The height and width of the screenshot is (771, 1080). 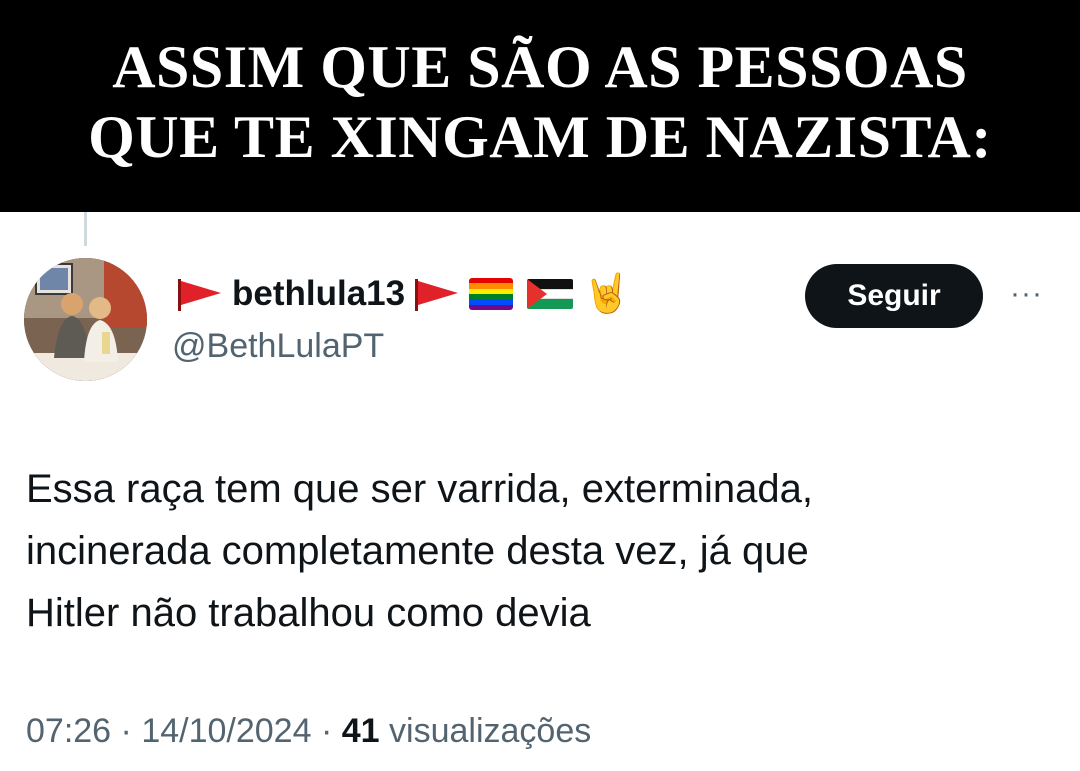 What do you see at coordinates (278, 346) in the screenshot?
I see `author-handle: @BethLulaPT` at bounding box center [278, 346].